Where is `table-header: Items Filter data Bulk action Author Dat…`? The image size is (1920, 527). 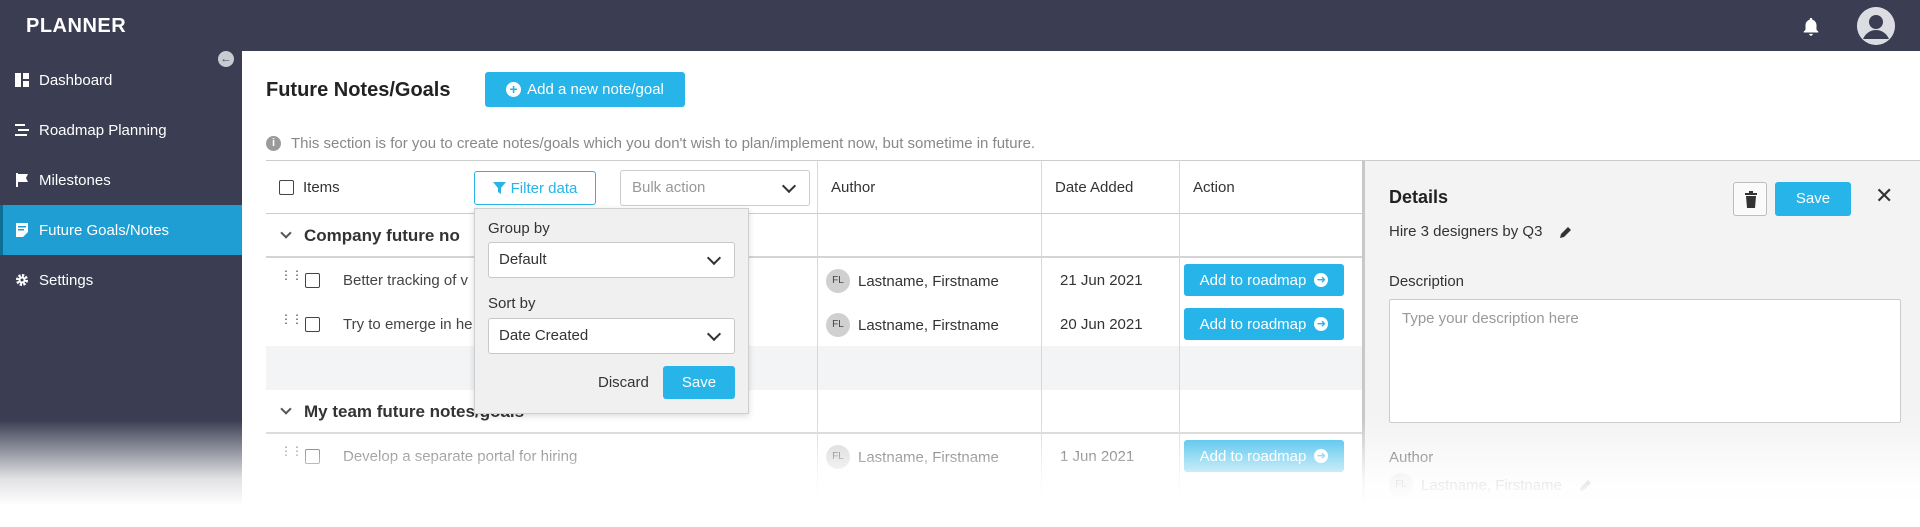
table-header: Items Filter data Bulk action Author Dat… is located at coordinates (814, 187).